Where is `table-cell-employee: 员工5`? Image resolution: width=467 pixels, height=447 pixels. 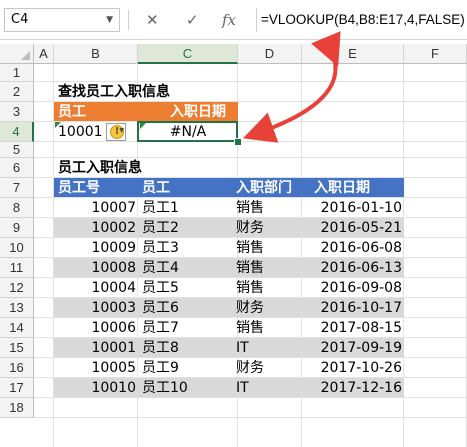 table-cell-employee: 员工5 is located at coordinates (160, 288).